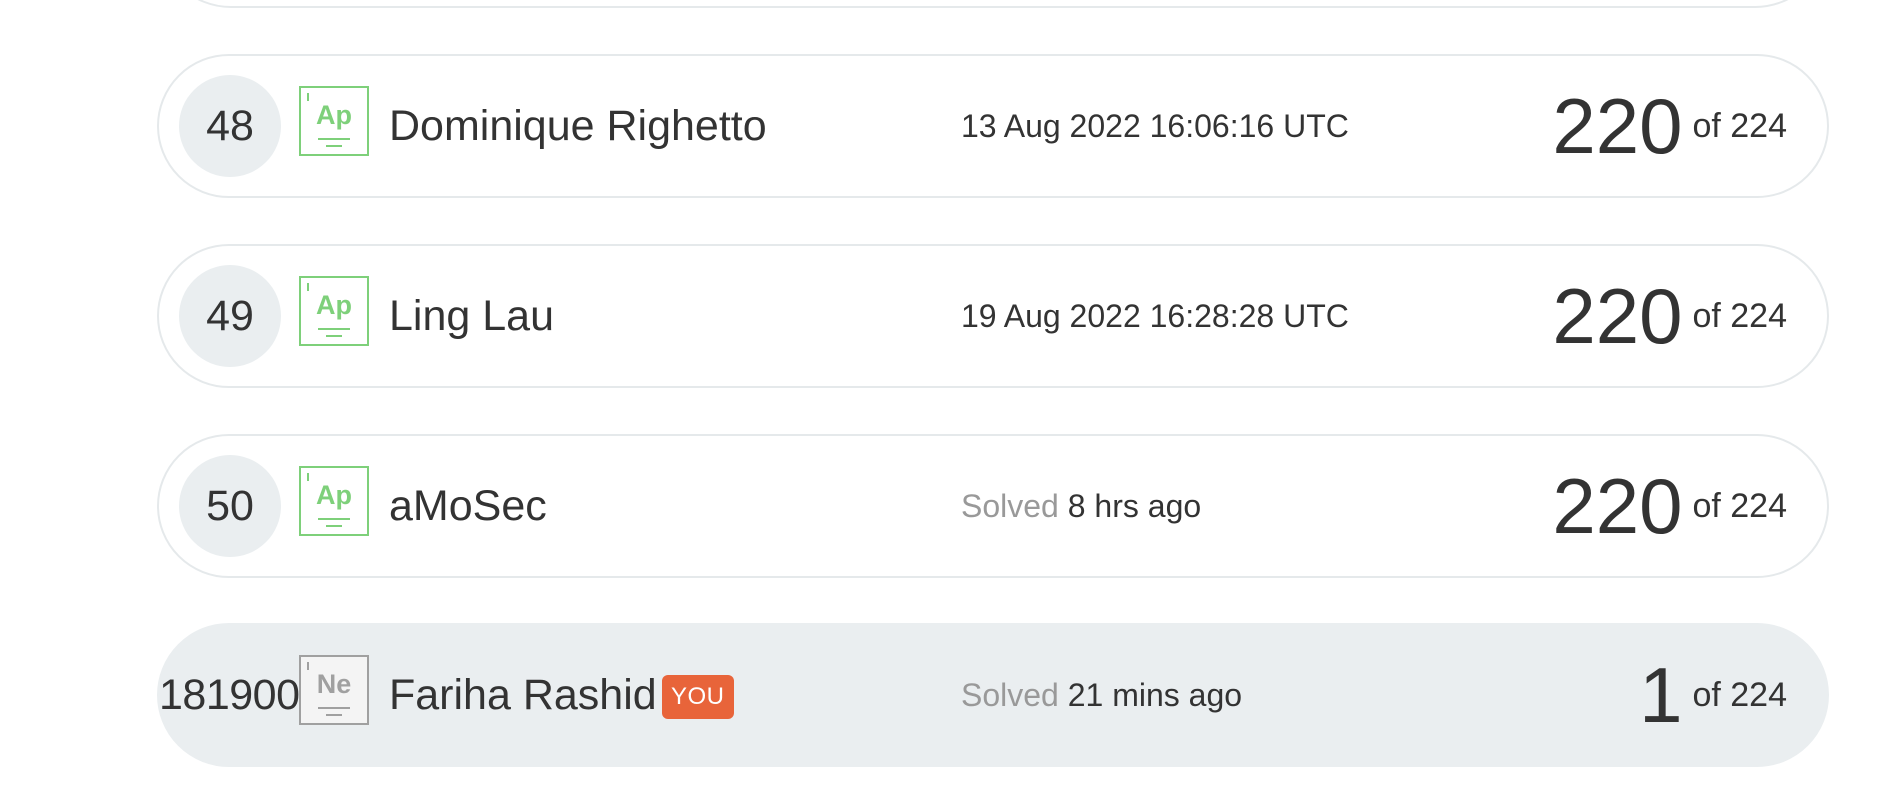 The width and height of the screenshot is (1892, 792). What do you see at coordinates (1155, 695) in the screenshot?
I see `solved-value: 21 mins ago` at bounding box center [1155, 695].